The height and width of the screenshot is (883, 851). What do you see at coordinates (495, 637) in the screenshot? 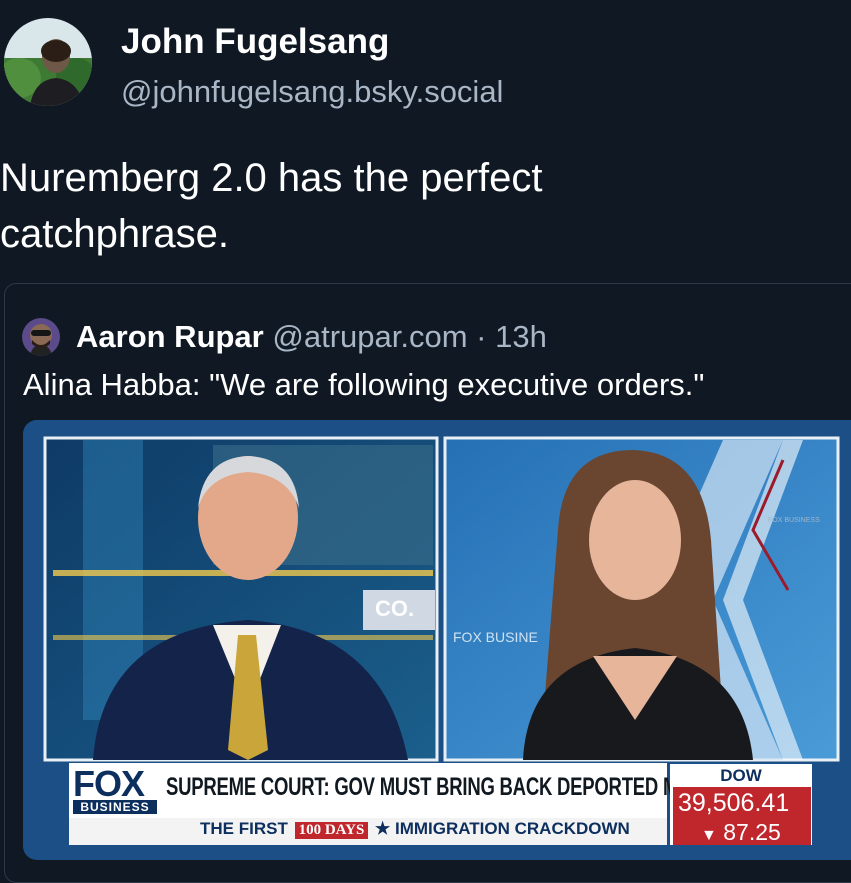
I see `right-screen-text: FOX BUSINE` at bounding box center [495, 637].